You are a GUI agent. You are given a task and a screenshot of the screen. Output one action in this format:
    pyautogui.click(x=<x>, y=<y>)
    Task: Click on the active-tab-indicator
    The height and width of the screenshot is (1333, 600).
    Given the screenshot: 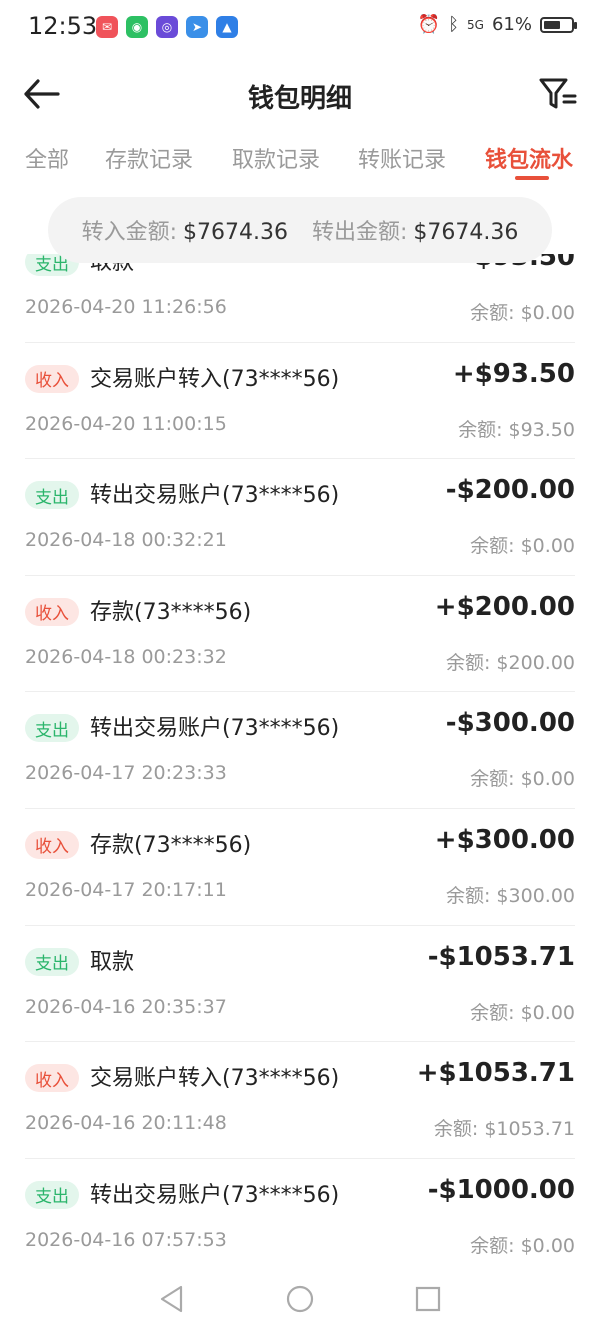 What is the action you would take?
    pyautogui.click(x=532, y=178)
    